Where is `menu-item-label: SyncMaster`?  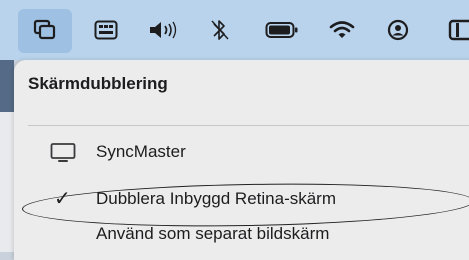 menu-item-label: SyncMaster is located at coordinates (141, 151).